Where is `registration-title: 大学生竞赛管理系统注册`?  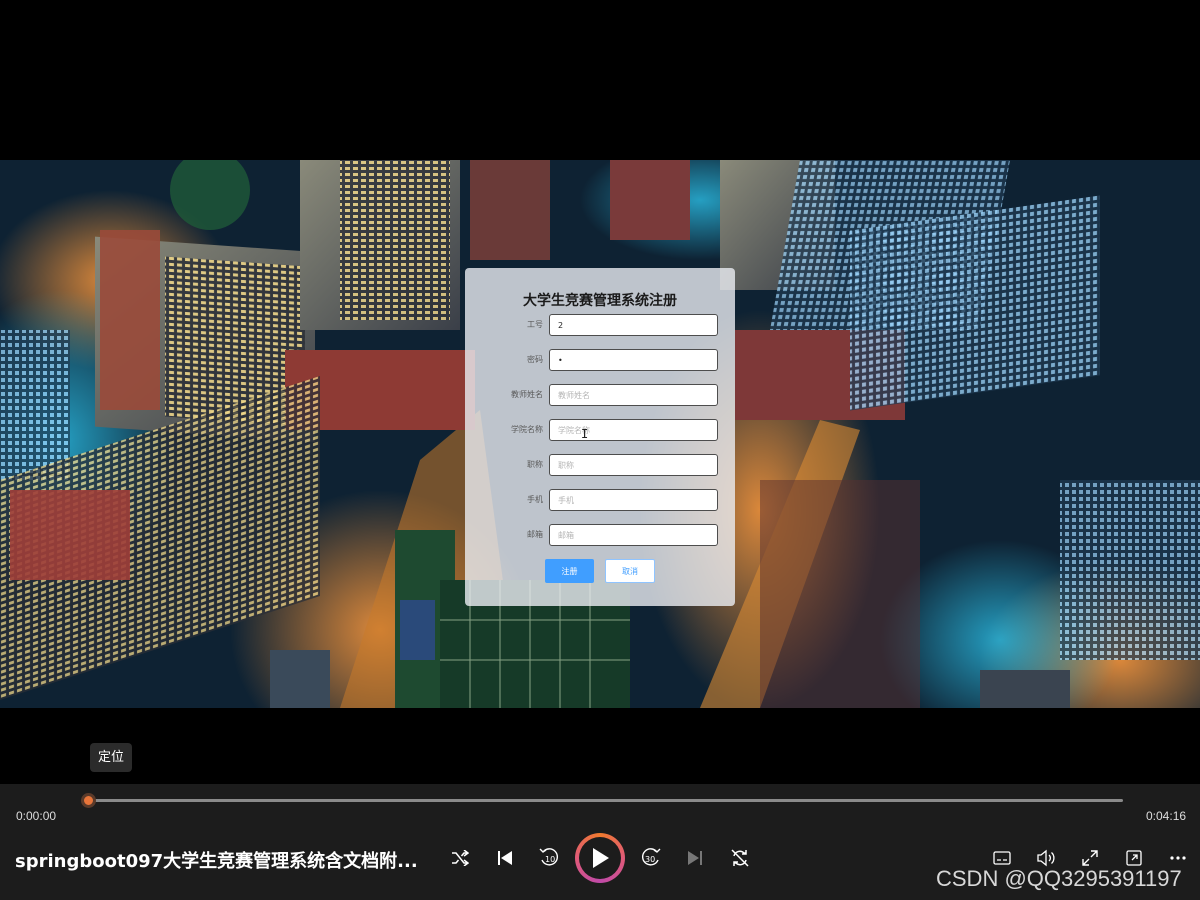 registration-title: 大学生竞赛管理系统注册 is located at coordinates (600, 301).